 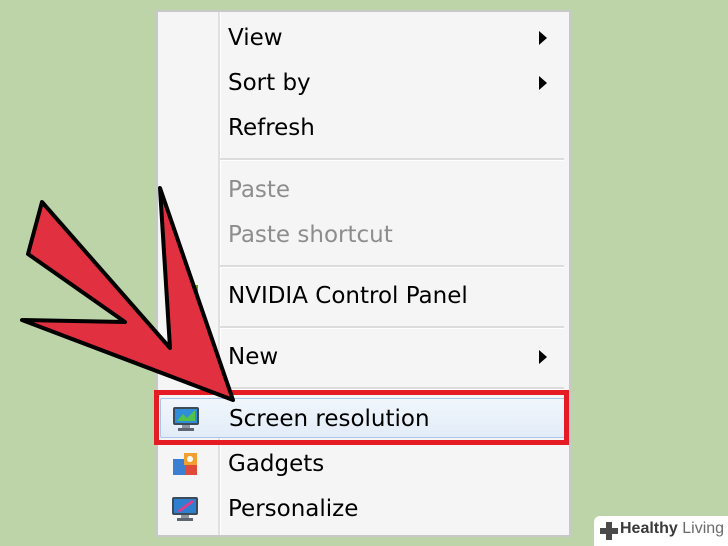 I want to click on menu-item-label: Refresh, so click(x=271, y=128).